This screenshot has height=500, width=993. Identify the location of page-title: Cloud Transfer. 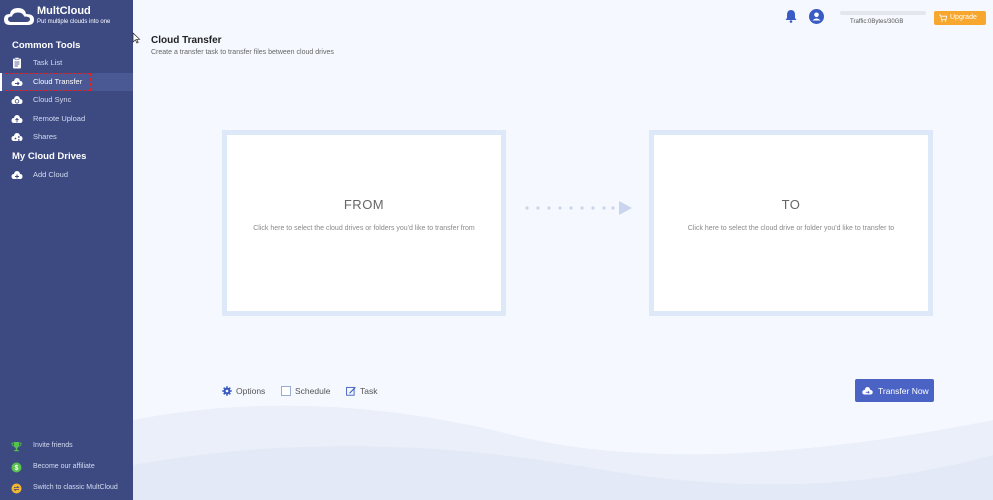
(186, 40).